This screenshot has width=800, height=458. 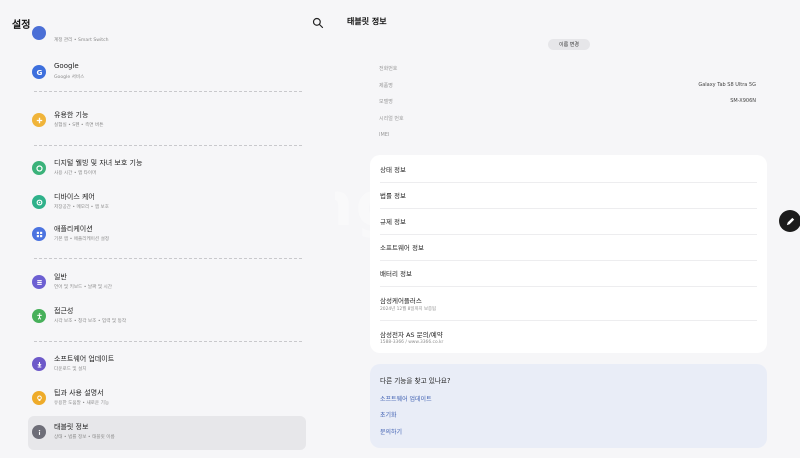 I want to click on settings-item-accessibility: 접근성 시각 보조 • 청각 보조 • 입력 및 동작, so click(x=167, y=317).